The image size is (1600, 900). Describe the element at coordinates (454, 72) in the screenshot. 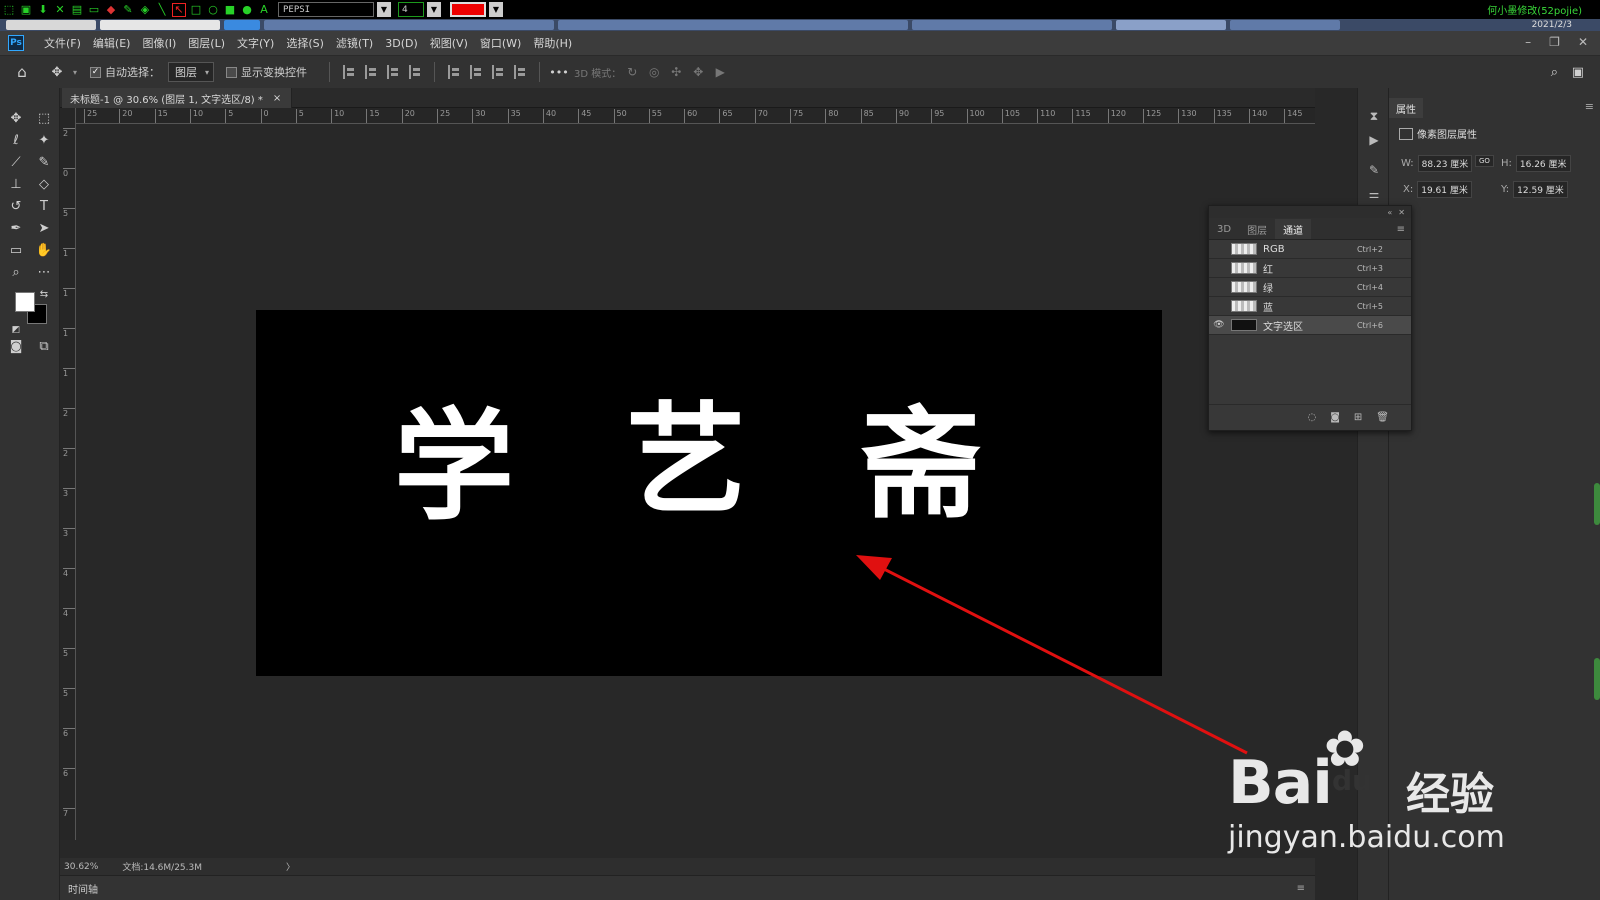

I see `align-top-icon` at that location.